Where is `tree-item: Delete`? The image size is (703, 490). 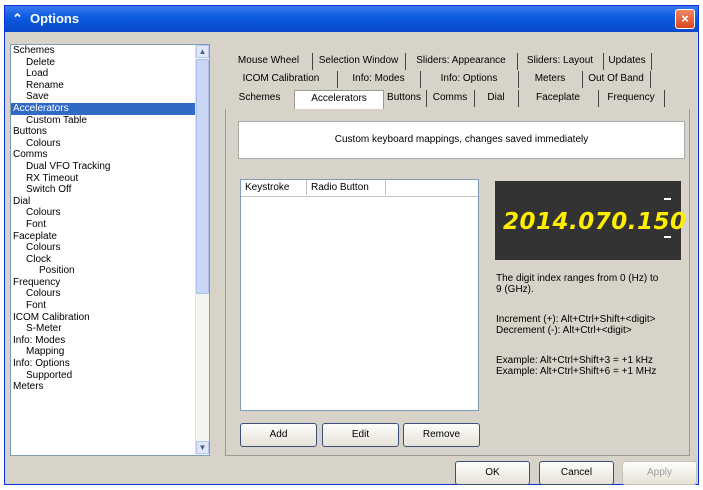 tree-item: Delete is located at coordinates (110, 63).